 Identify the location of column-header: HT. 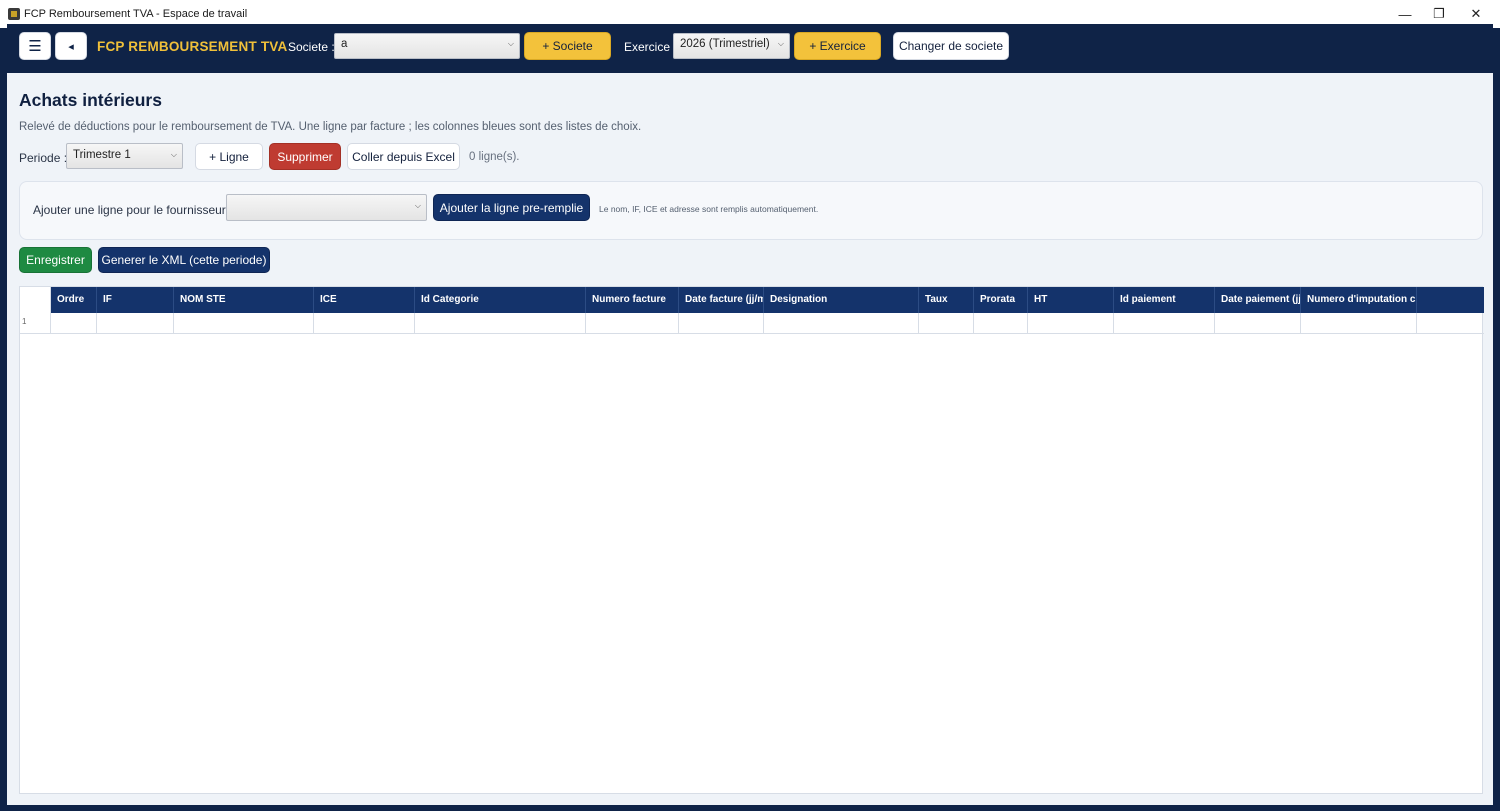
(1071, 300).